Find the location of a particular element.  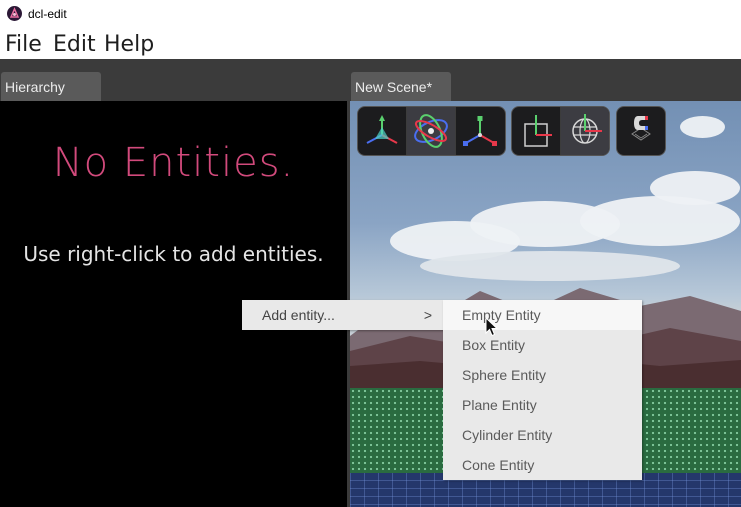

snap-group is located at coordinates (641, 131).